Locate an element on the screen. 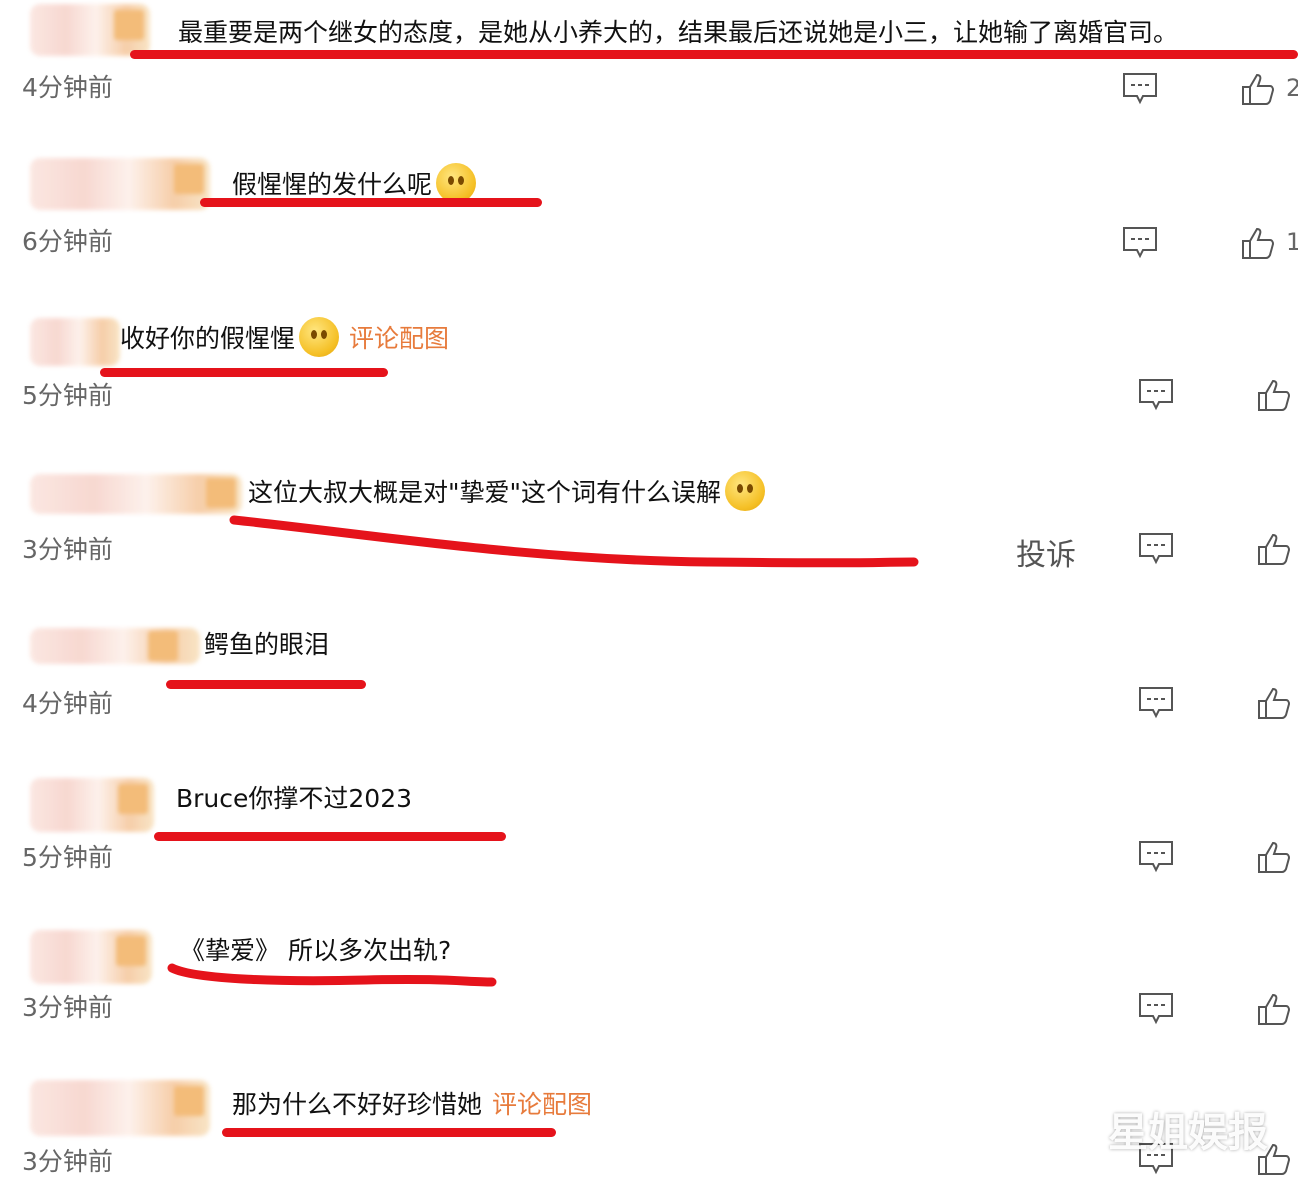 The image size is (1298, 1178). comment-text-content: 那为什么不好好珍惜她 is located at coordinates (357, 1104).